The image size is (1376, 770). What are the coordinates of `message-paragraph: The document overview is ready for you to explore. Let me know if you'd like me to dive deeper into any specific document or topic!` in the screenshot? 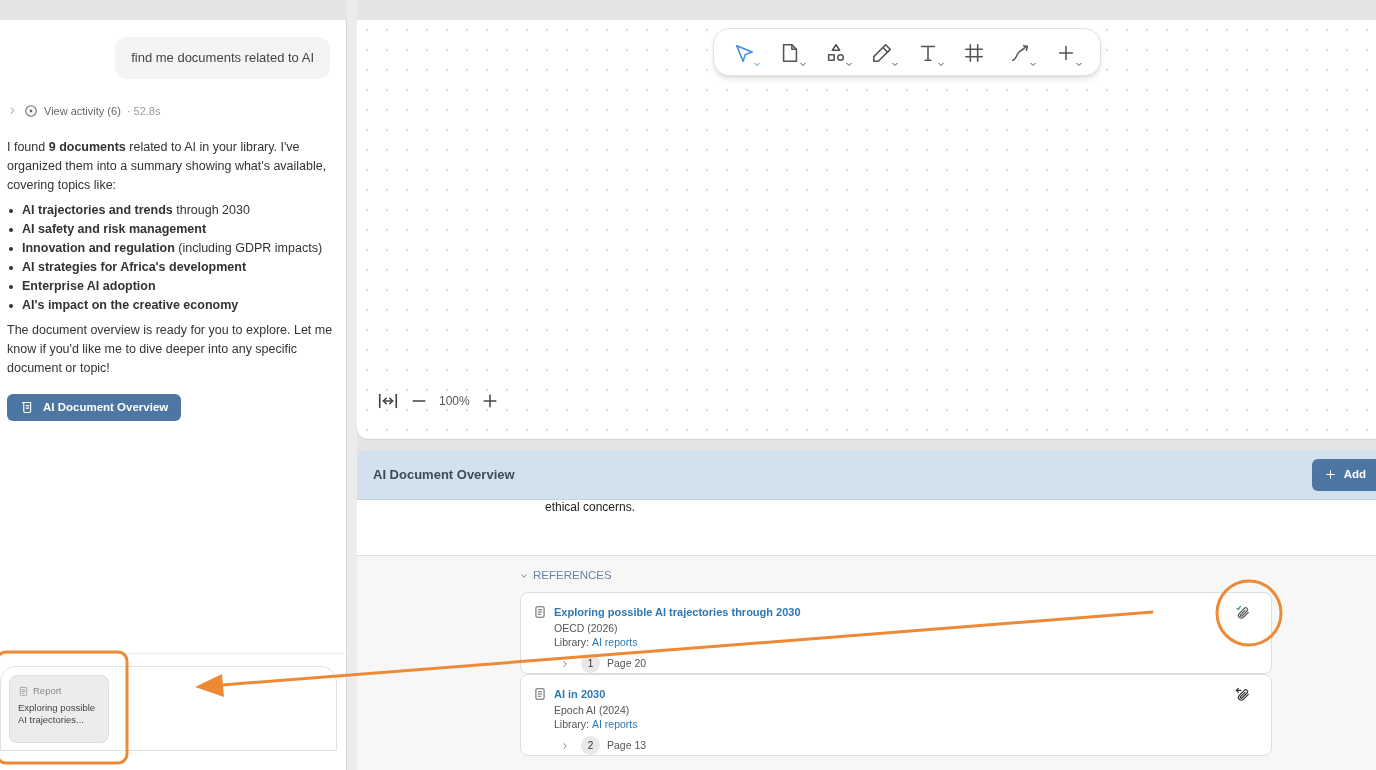 It's located at (170, 349).